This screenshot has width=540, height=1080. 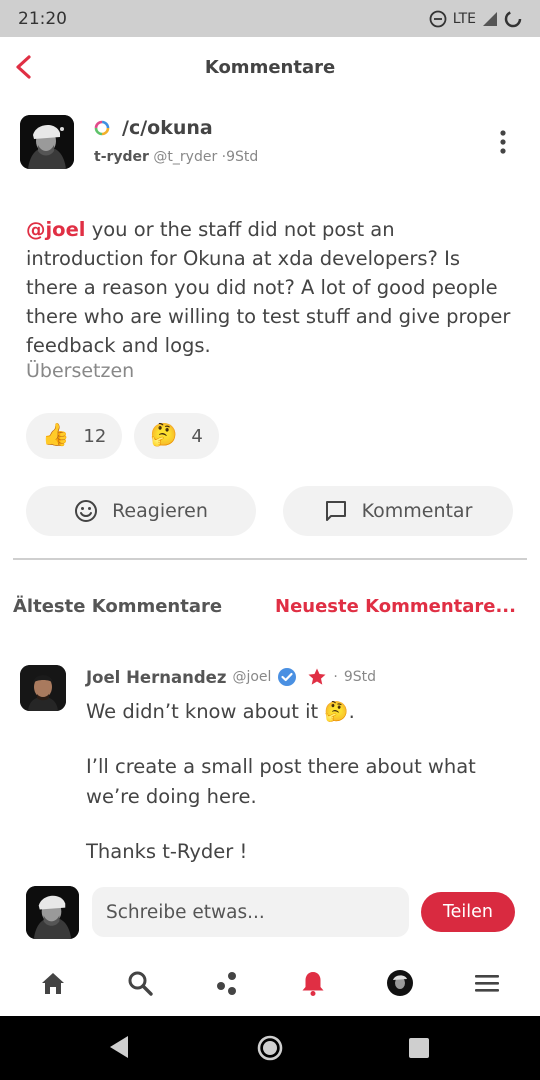 What do you see at coordinates (270, 143) in the screenshot?
I see `post-header: /c/okuna t-ryder @t_ryder ·9Std` at bounding box center [270, 143].